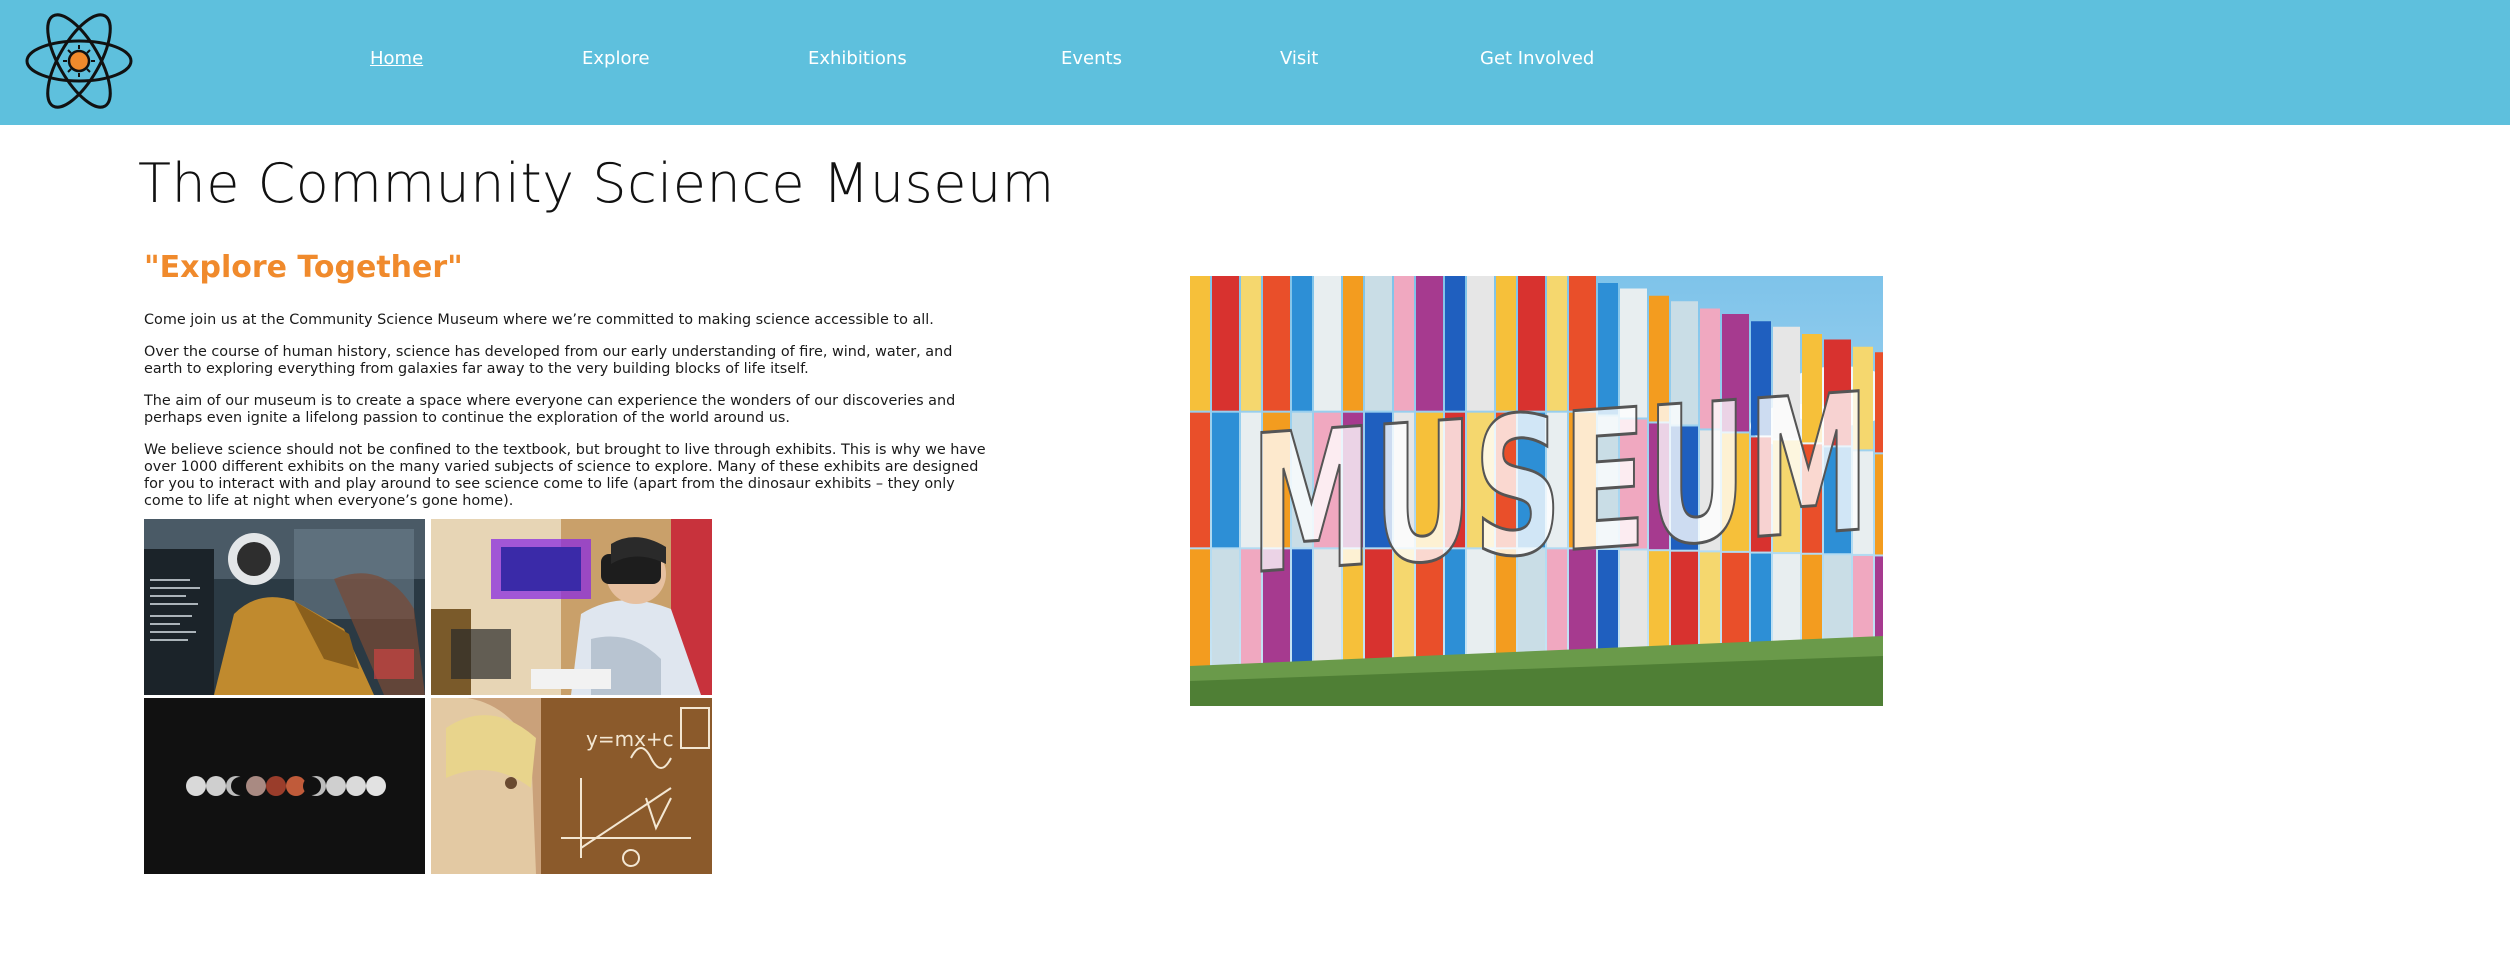  What do you see at coordinates (571, 786) in the screenshot?
I see `chalkboard-equations-photo: y=mx+c` at bounding box center [571, 786].